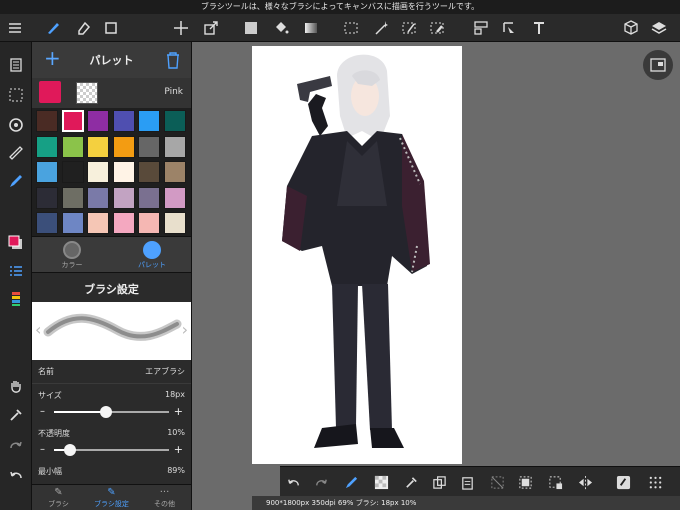  I want to click on rotate-icon, so click(16, 125).